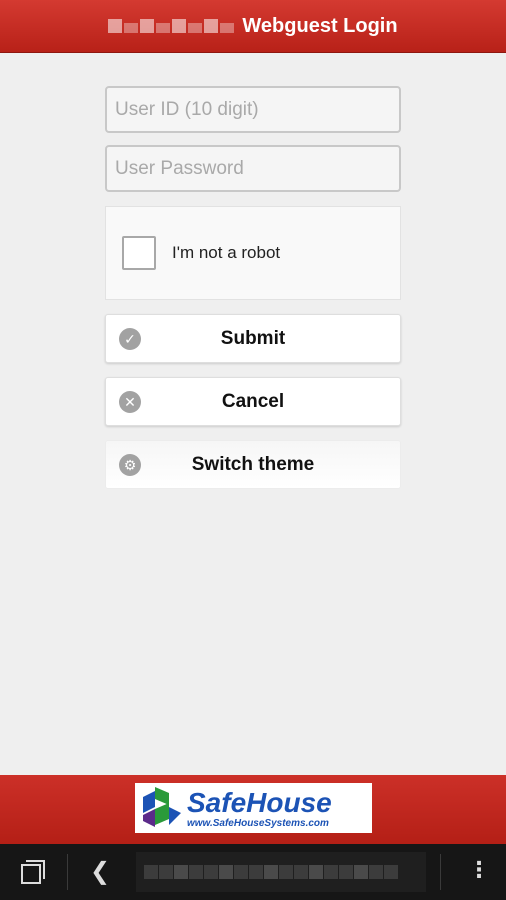  I want to click on app-footer: SafeHouse www.SafeHouseSystems.com, so click(253, 809).